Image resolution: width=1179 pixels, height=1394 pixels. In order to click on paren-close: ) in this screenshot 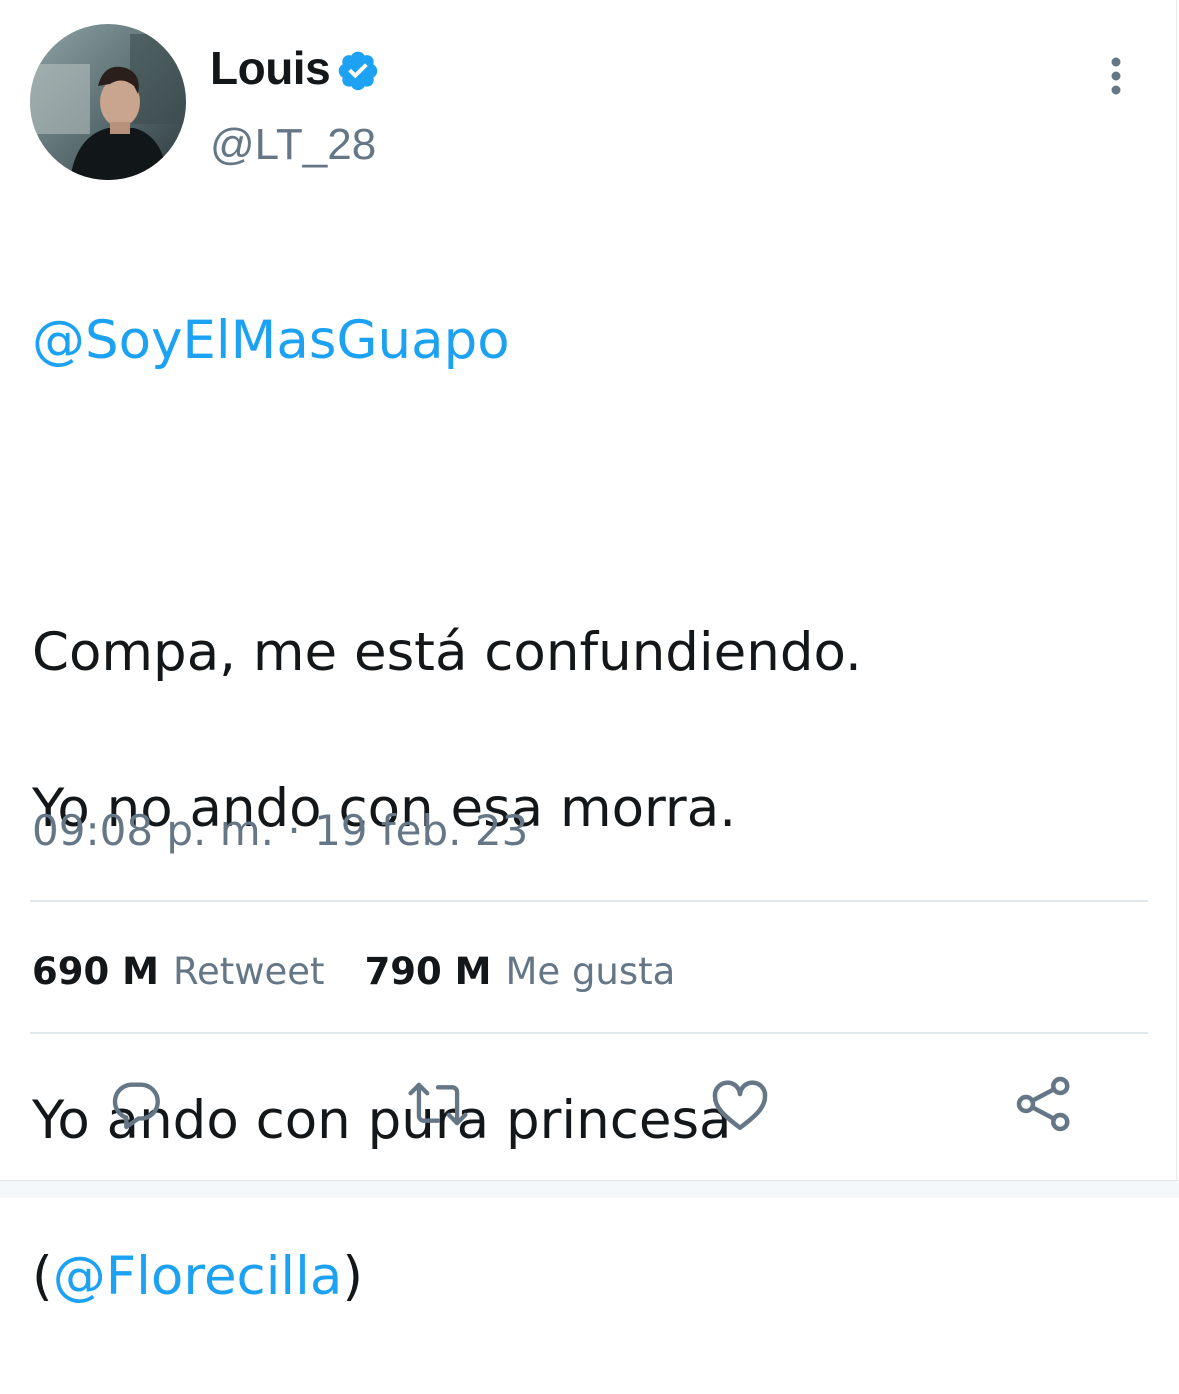, I will do `click(353, 1276)`.